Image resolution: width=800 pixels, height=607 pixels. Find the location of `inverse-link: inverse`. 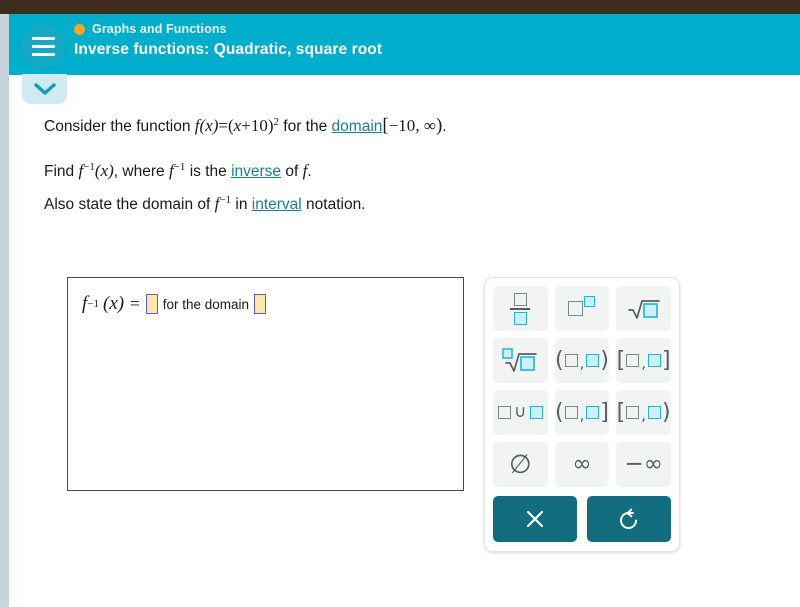

inverse-link: inverse is located at coordinates (256, 171).